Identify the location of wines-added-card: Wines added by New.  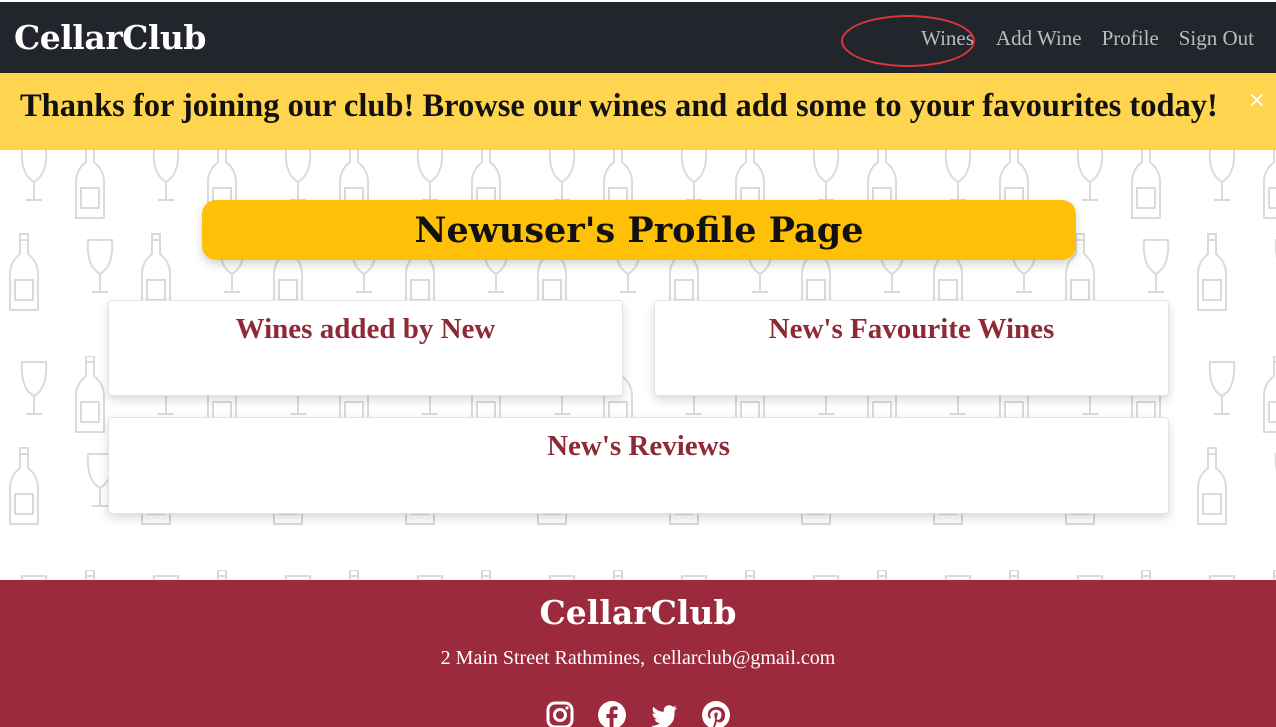
(365, 348).